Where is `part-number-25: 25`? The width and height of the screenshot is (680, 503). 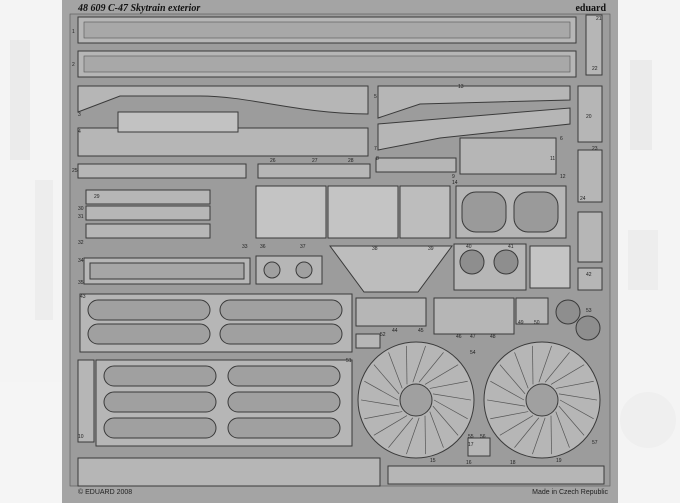 part-number-25: 25 is located at coordinates (75, 171).